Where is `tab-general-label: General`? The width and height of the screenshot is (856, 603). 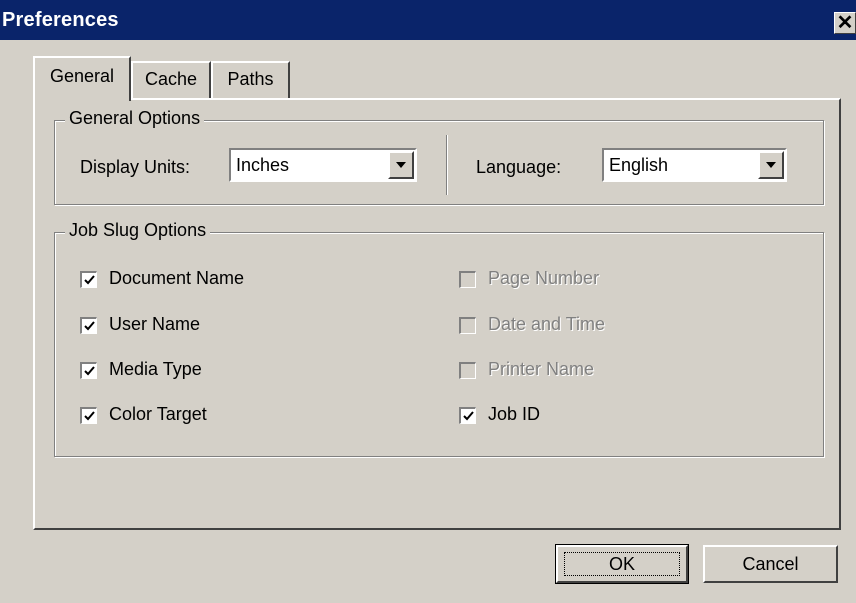 tab-general-label: General is located at coordinates (82, 76).